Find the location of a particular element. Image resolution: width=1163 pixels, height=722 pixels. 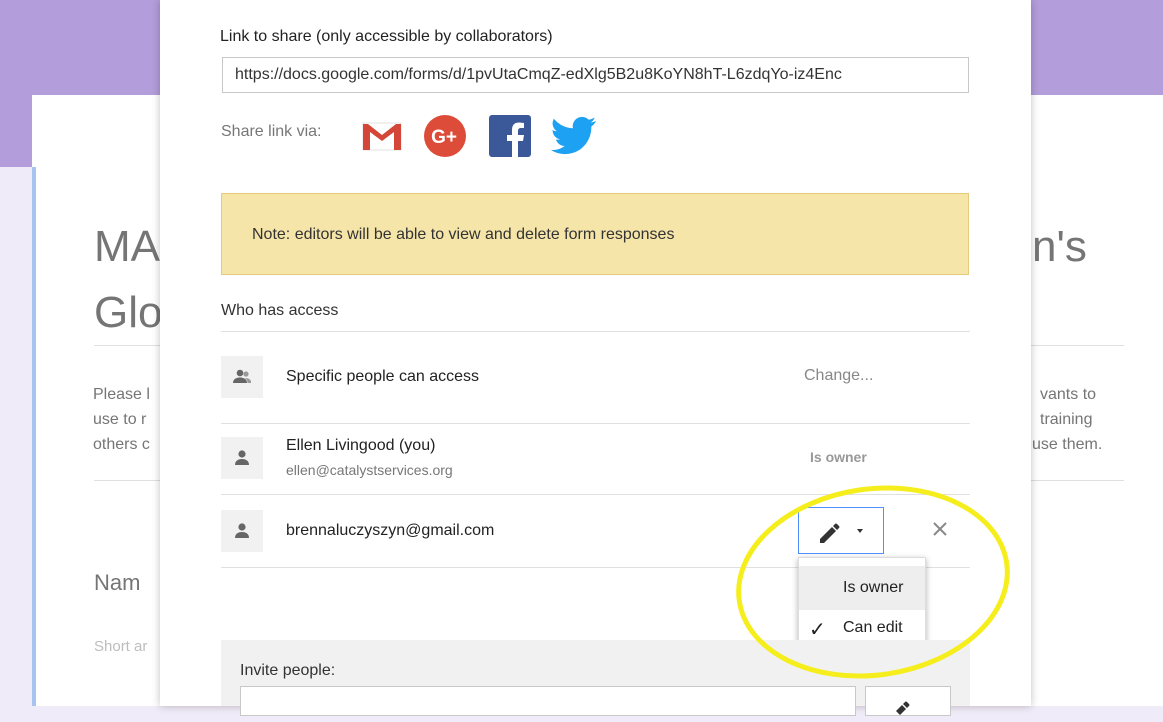

gmail-icon is located at coordinates (382, 136).